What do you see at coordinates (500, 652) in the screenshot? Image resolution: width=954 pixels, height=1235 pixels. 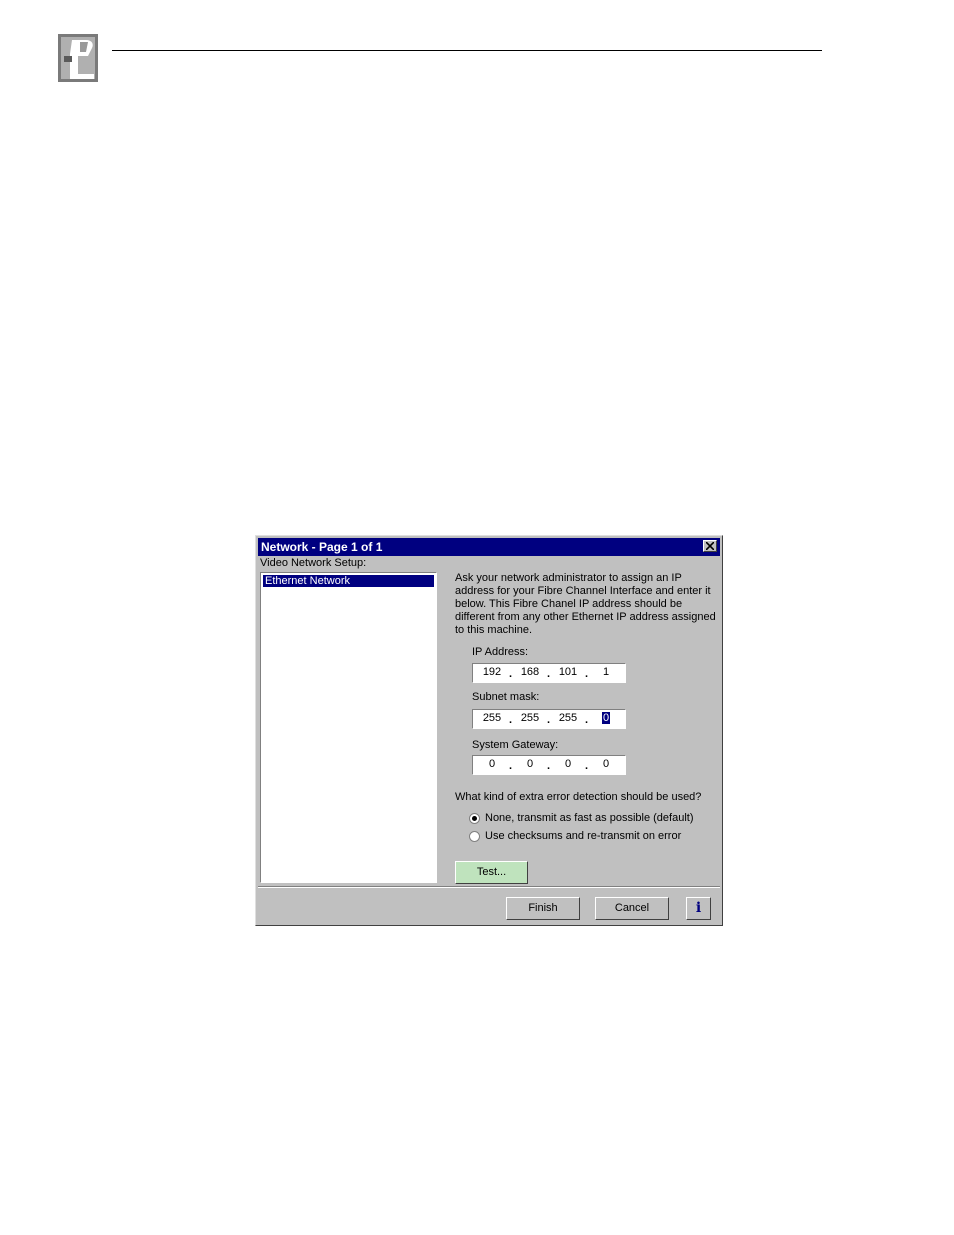 I see `ip-address-label: IP Address:` at bounding box center [500, 652].